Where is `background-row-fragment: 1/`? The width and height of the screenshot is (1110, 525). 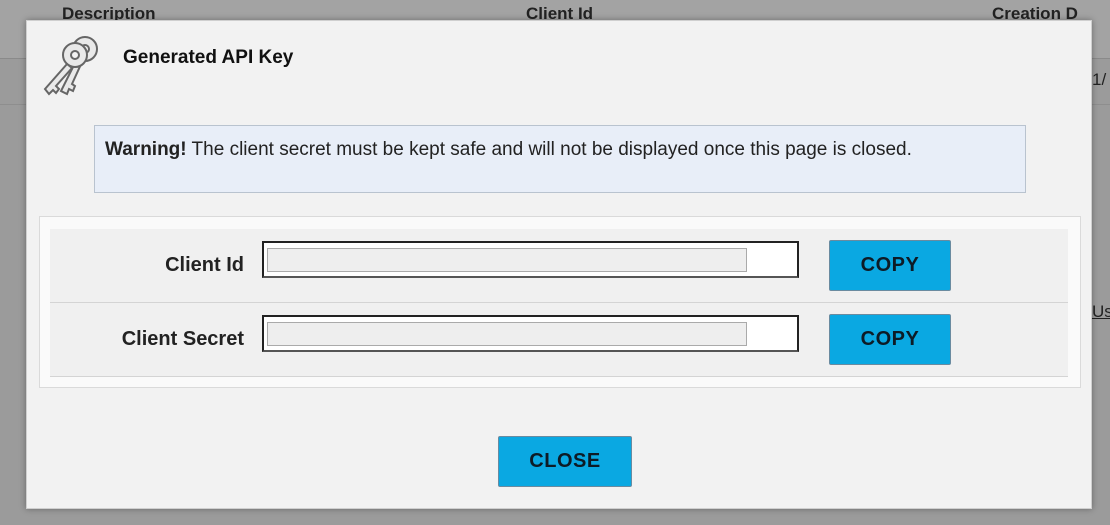 background-row-fragment: 1/ is located at coordinates (1099, 79).